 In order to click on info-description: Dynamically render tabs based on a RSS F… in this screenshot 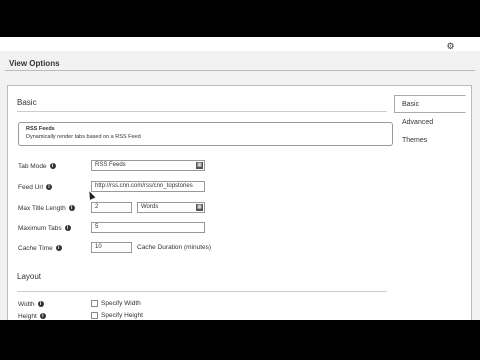, I will do `click(83, 137)`.